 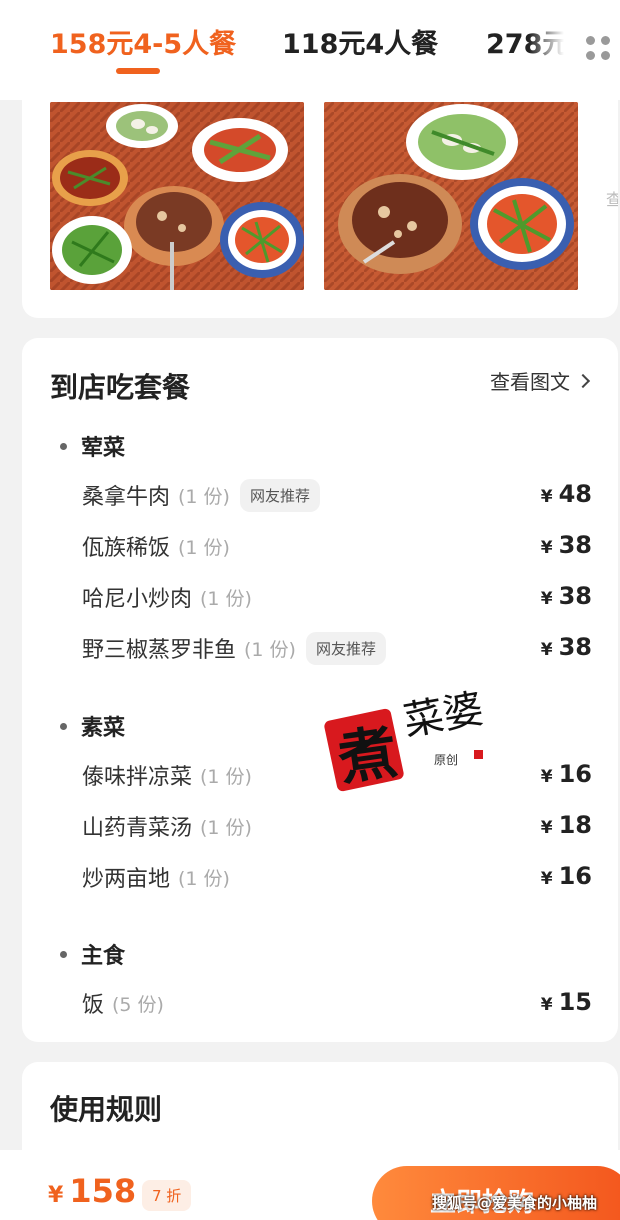 What do you see at coordinates (515, 1203) in the screenshot?
I see `watermark-text: 搜狐号@爱美食的小柚柚` at bounding box center [515, 1203].